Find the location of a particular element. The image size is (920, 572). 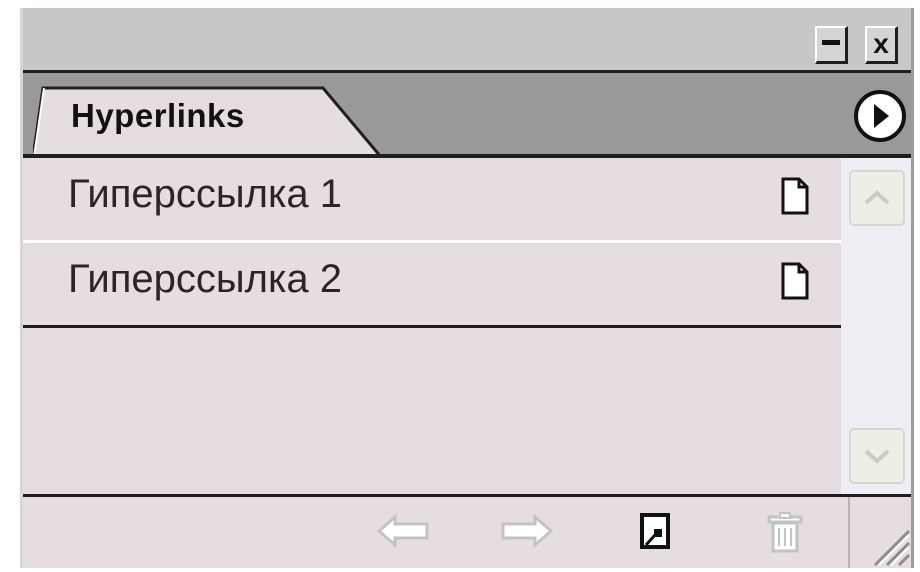

chevron-down-icon is located at coordinates (877, 456).